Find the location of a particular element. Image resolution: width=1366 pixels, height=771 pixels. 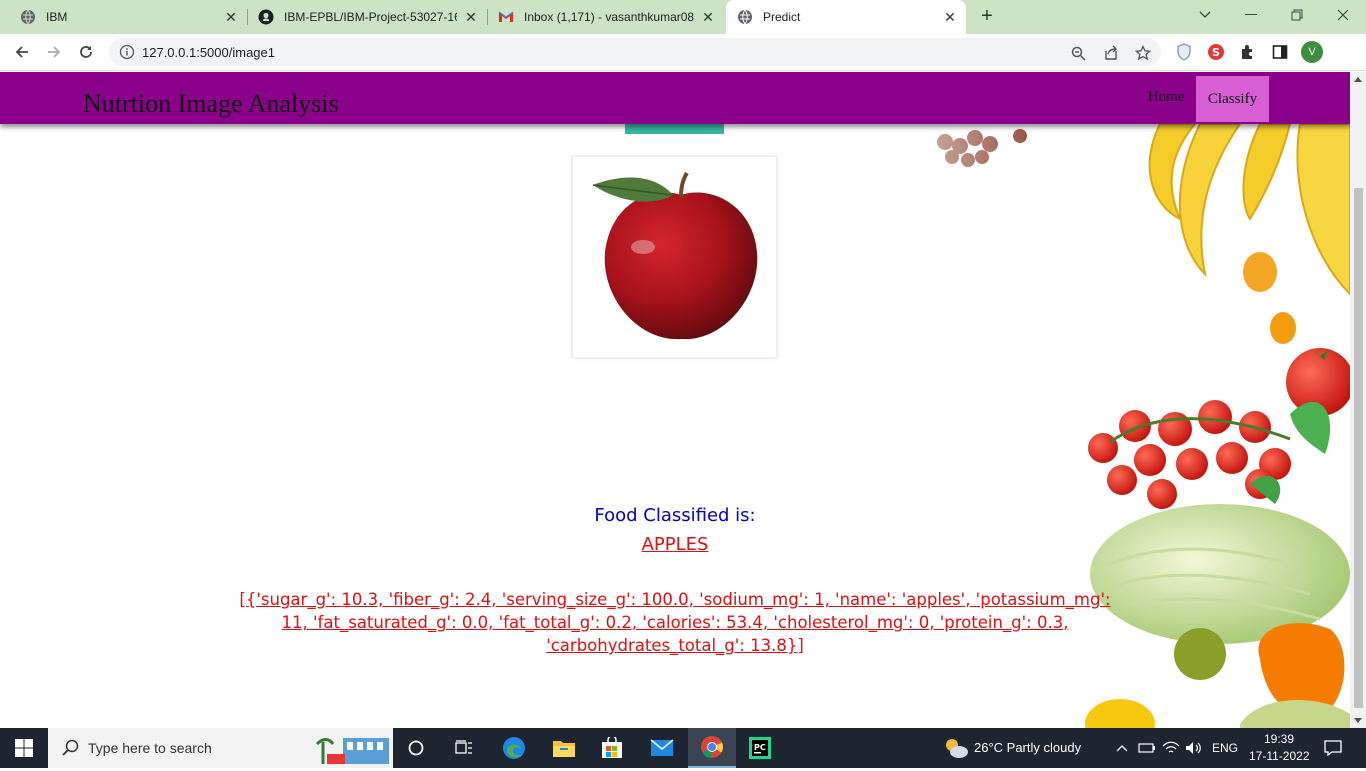

edge-browser-icon is located at coordinates (514, 748).